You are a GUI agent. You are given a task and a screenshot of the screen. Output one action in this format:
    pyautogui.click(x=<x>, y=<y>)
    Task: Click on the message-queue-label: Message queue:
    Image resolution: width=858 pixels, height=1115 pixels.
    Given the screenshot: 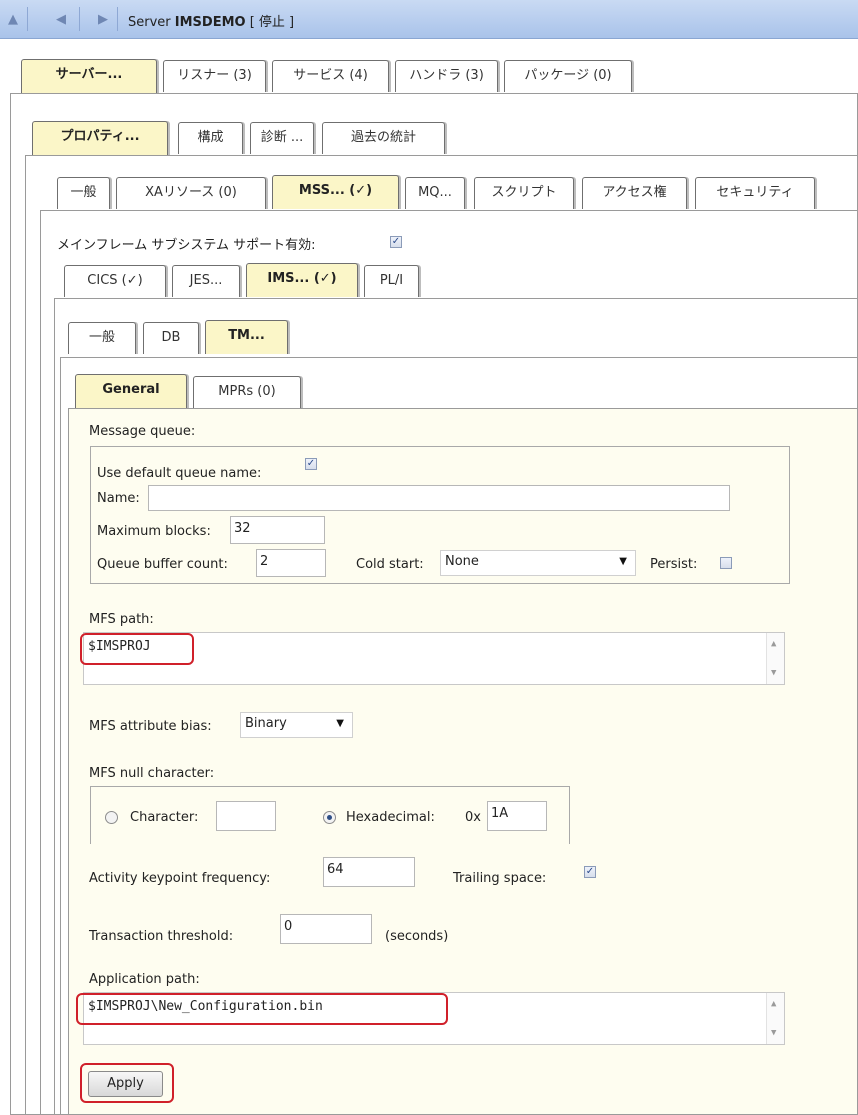 What is the action you would take?
    pyautogui.click(x=142, y=431)
    